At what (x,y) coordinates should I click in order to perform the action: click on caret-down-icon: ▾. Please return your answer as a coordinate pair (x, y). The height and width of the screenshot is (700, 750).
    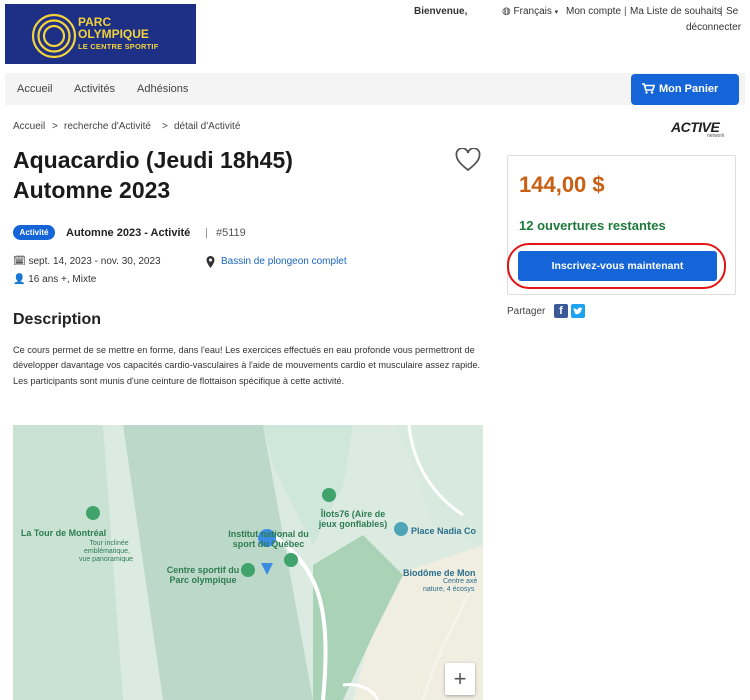
    Looking at the image, I should click on (556, 12).